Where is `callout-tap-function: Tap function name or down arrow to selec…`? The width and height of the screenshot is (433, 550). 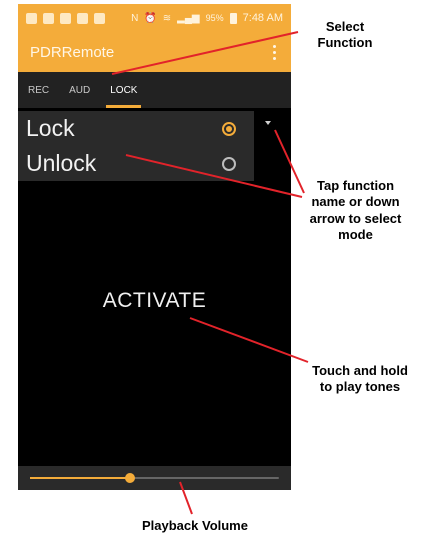 callout-tap-function: Tap function name or down arrow to selec… is located at coordinates (355, 210).